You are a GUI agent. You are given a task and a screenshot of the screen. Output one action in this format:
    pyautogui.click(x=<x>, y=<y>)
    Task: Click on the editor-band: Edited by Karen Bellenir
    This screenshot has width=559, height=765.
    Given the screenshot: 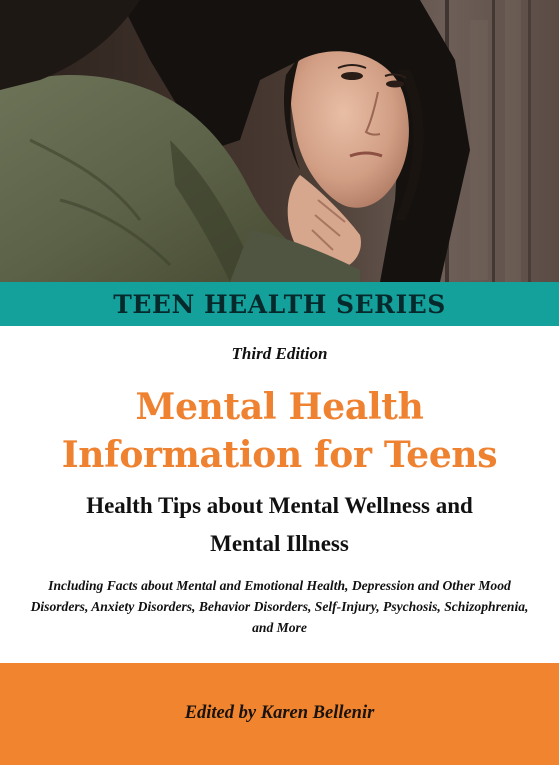 What is the action you would take?
    pyautogui.click(x=279, y=714)
    